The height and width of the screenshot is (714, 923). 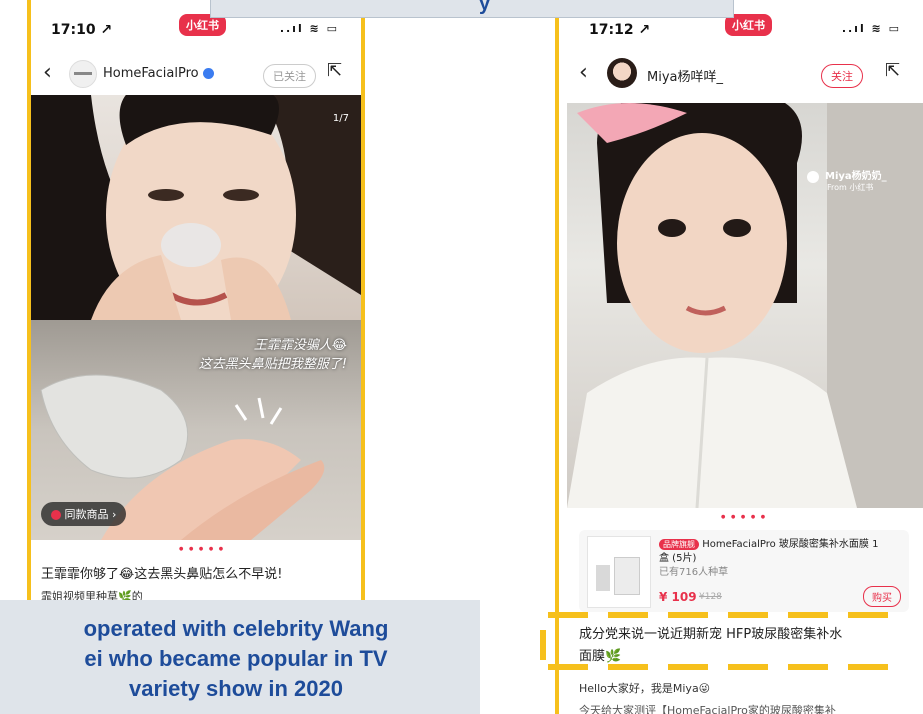 I want to click on product-price: ¥ 109, so click(x=678, y=597).